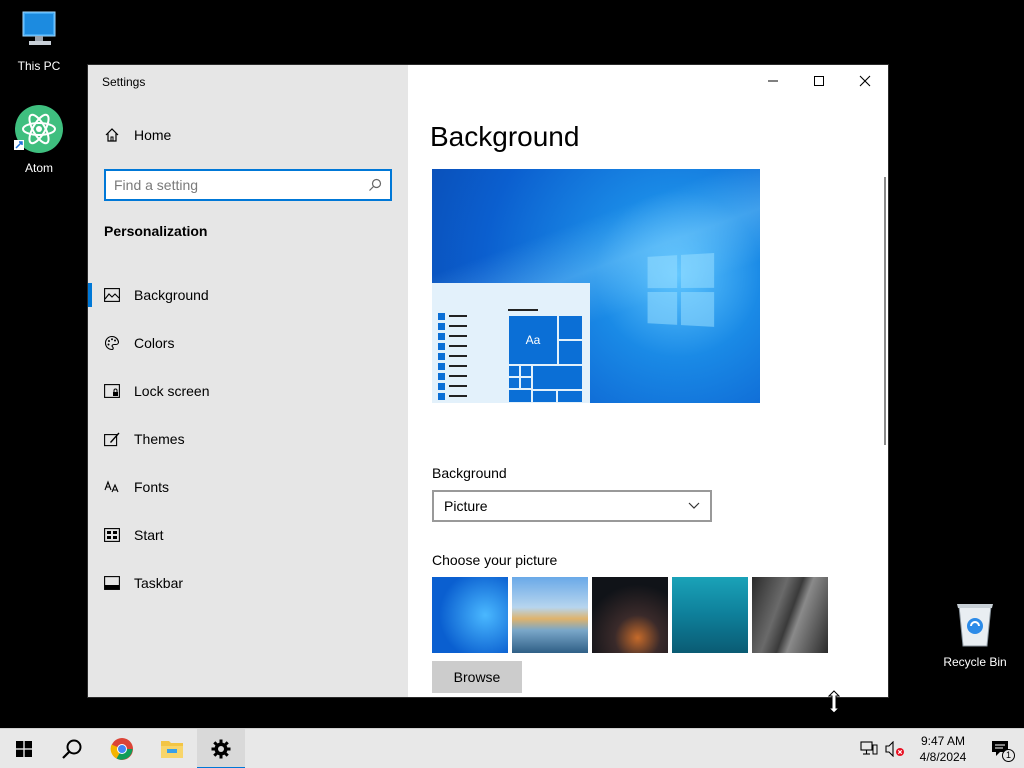 The image size is (1024, 768). What do you see at coordinates (112, 583) in the screenshot?
I see `taskbar-icon` at bounding box center [112, 583].